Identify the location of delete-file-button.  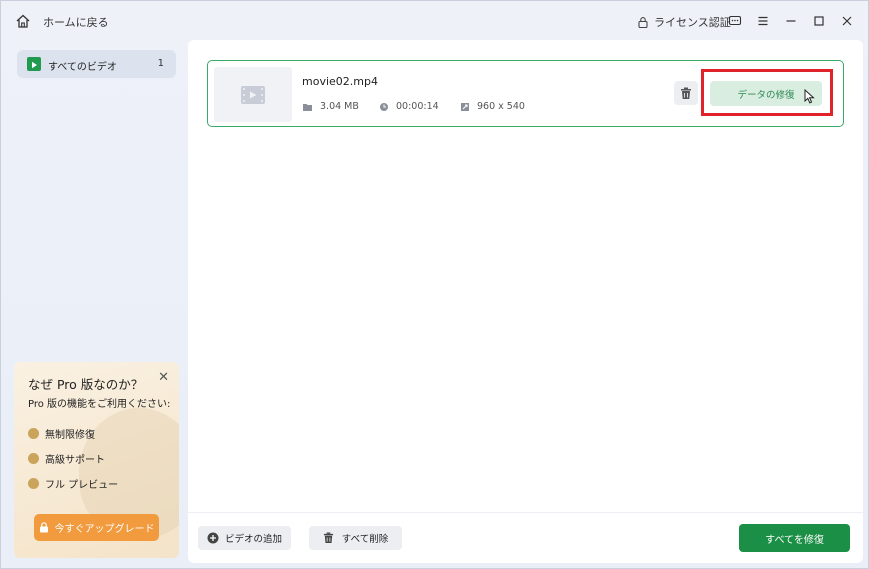
(686, 93).